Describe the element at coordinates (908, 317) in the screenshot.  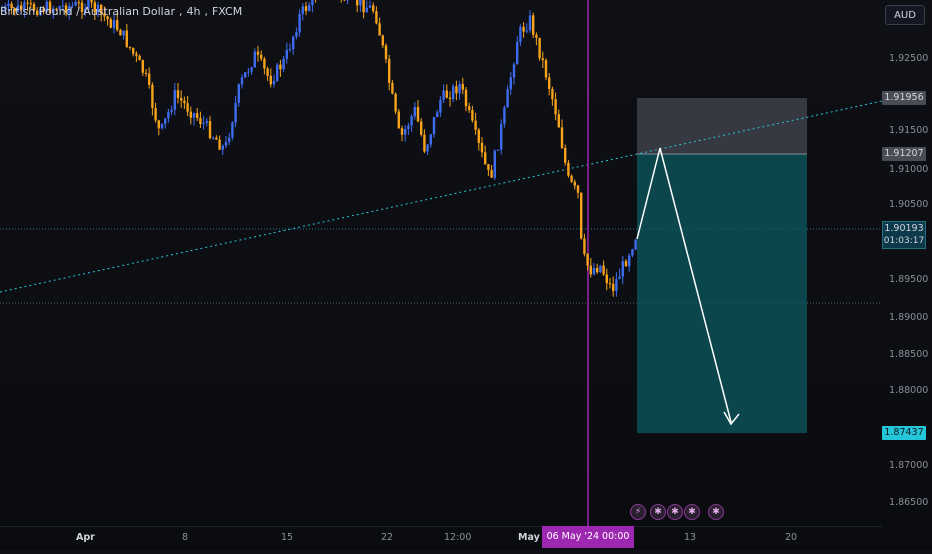
I see `price-tick: 1.89000` at that location.